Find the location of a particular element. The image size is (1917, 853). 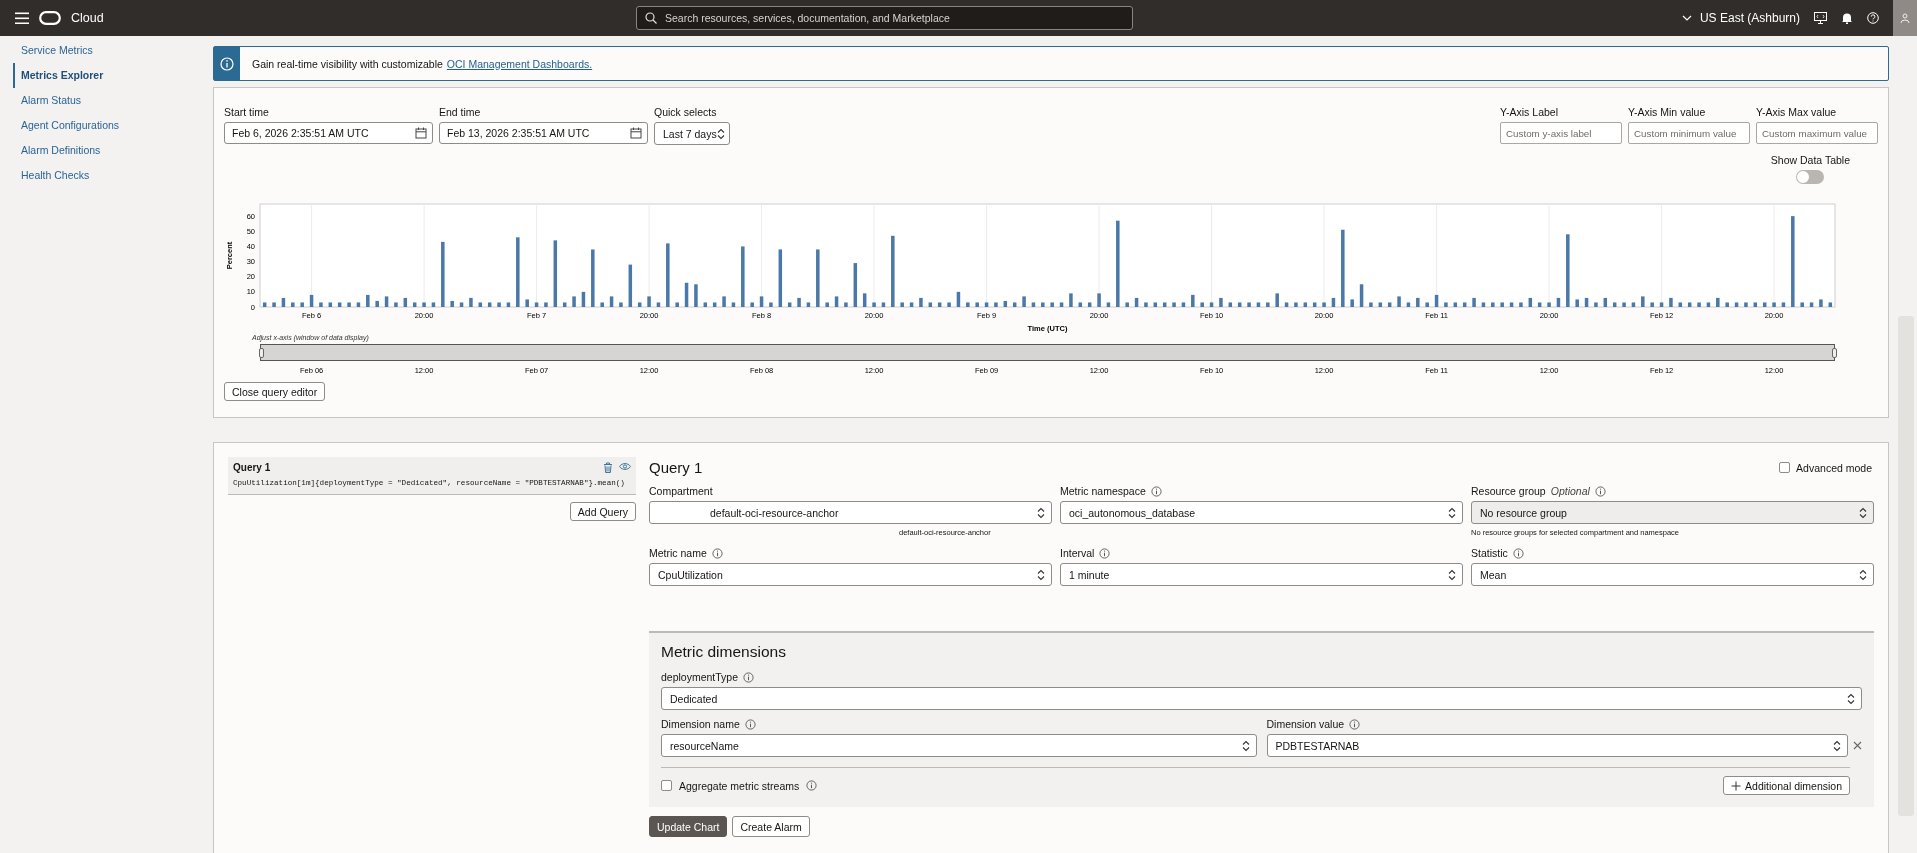

monitor-icon is located at coordinates (1820, 18).